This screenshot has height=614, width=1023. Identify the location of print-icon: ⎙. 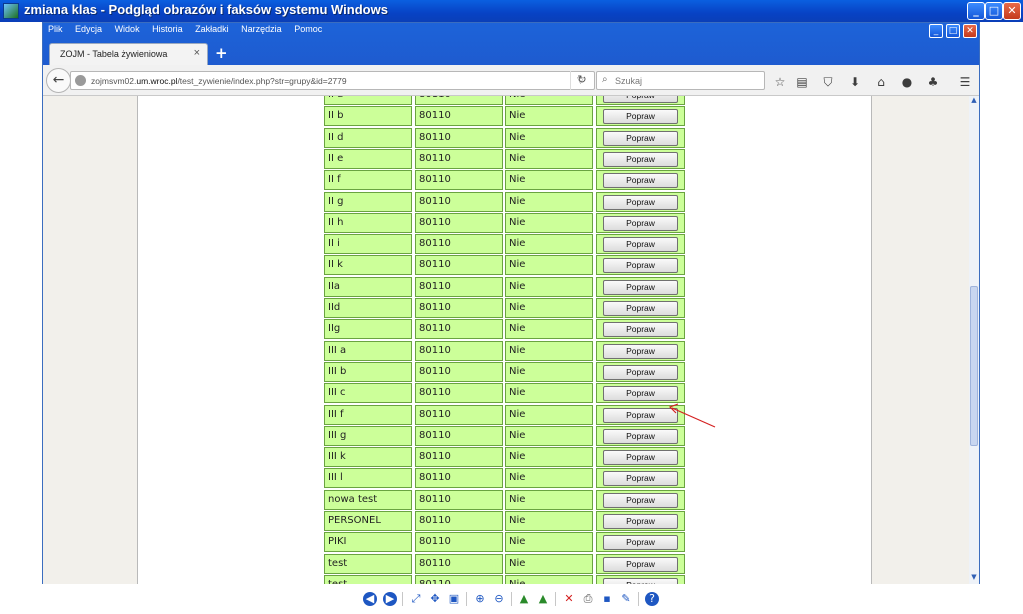
(588, 599).